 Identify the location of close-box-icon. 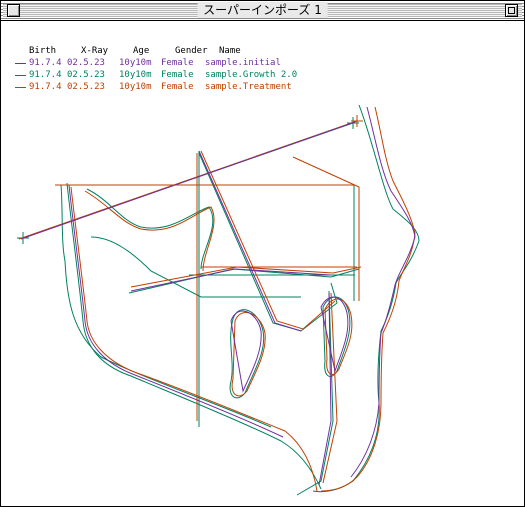
(13, 10).